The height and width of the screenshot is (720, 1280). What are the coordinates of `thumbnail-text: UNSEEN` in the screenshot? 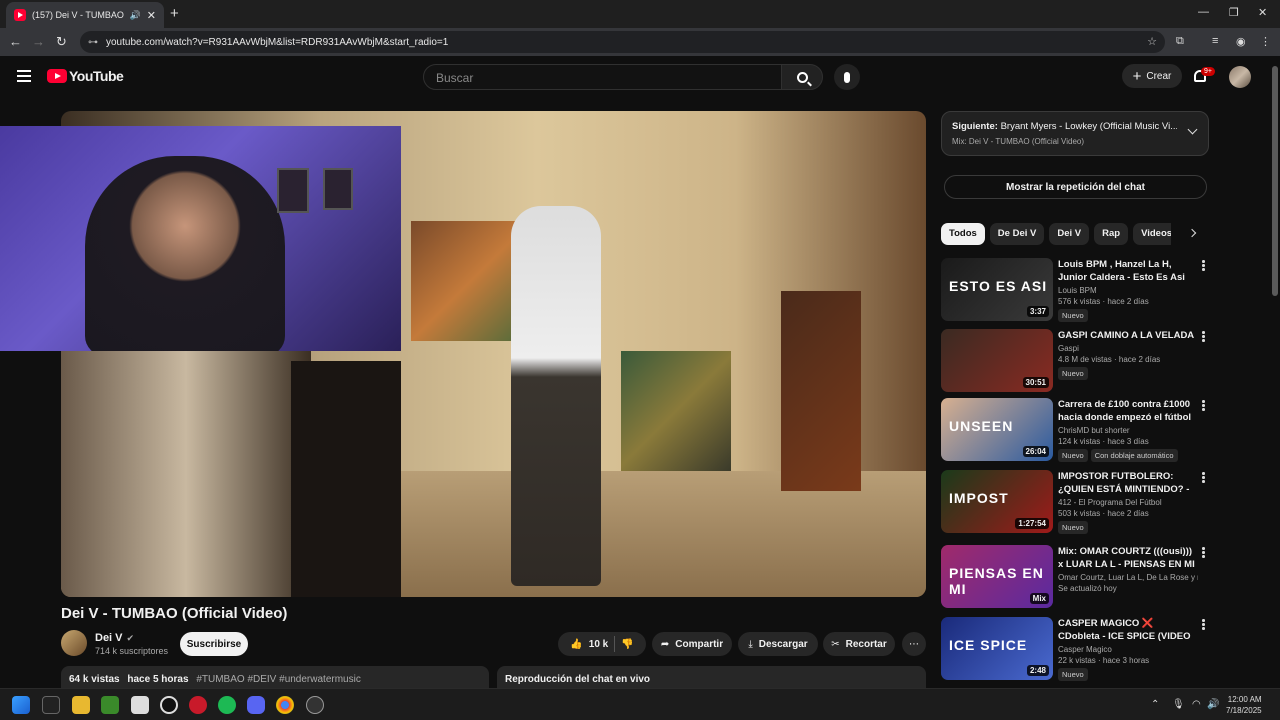 It's located at (981, 426).